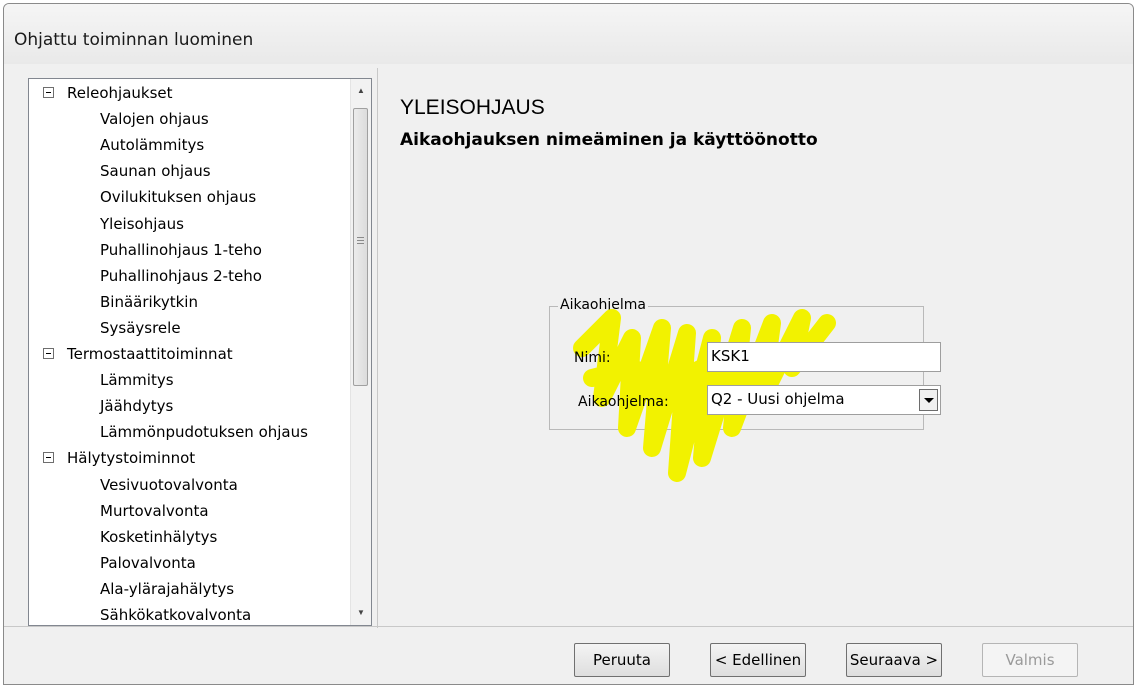 Image resolution: width=1138 pixels, height=687 pixels. I want to click on tree-item: Puhallinohjaus 2-teho, so click(181, 276).